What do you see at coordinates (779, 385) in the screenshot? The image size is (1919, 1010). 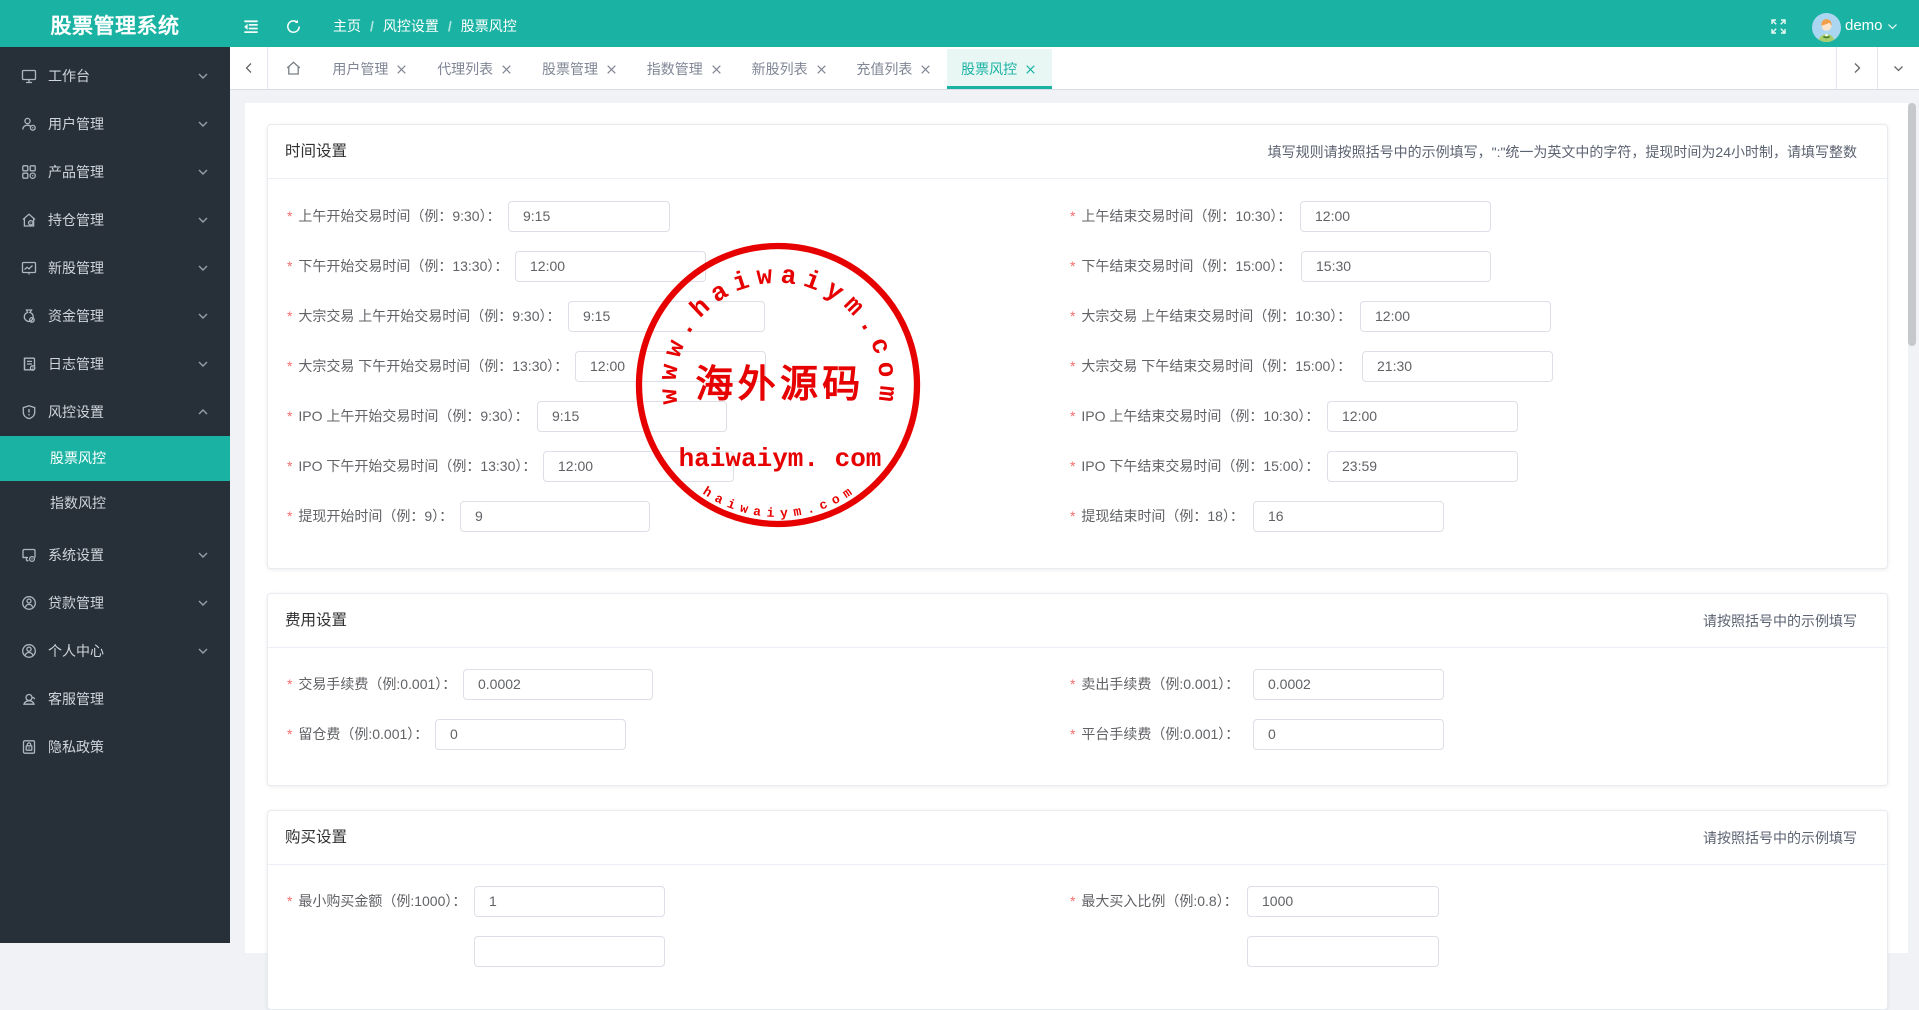 I see `svg-text: 海外源码` at bounding box center [779, 385].